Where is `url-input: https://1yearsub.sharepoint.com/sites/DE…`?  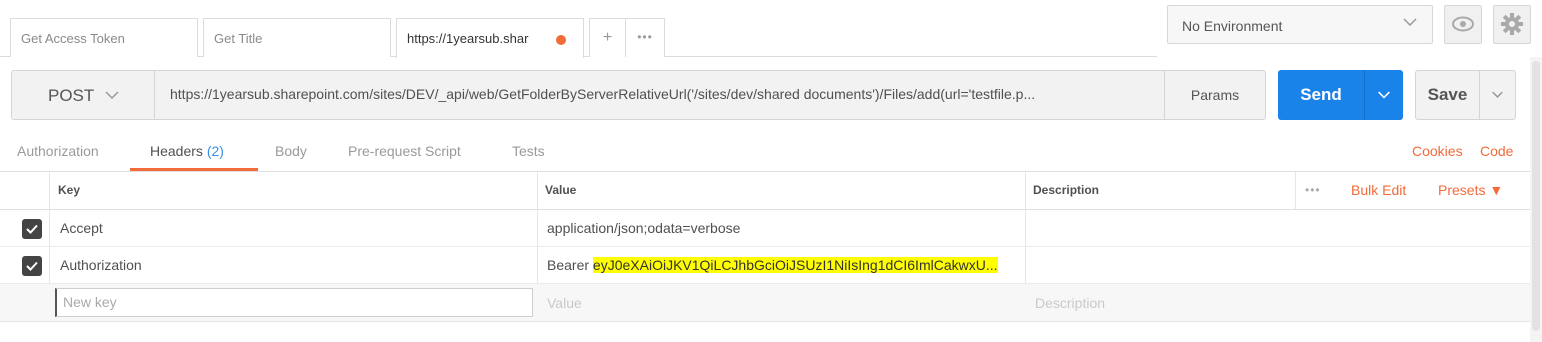
url-input: https://1yearsub.sharepoint.com/sites/DE… is located at coordinates (665, 94).